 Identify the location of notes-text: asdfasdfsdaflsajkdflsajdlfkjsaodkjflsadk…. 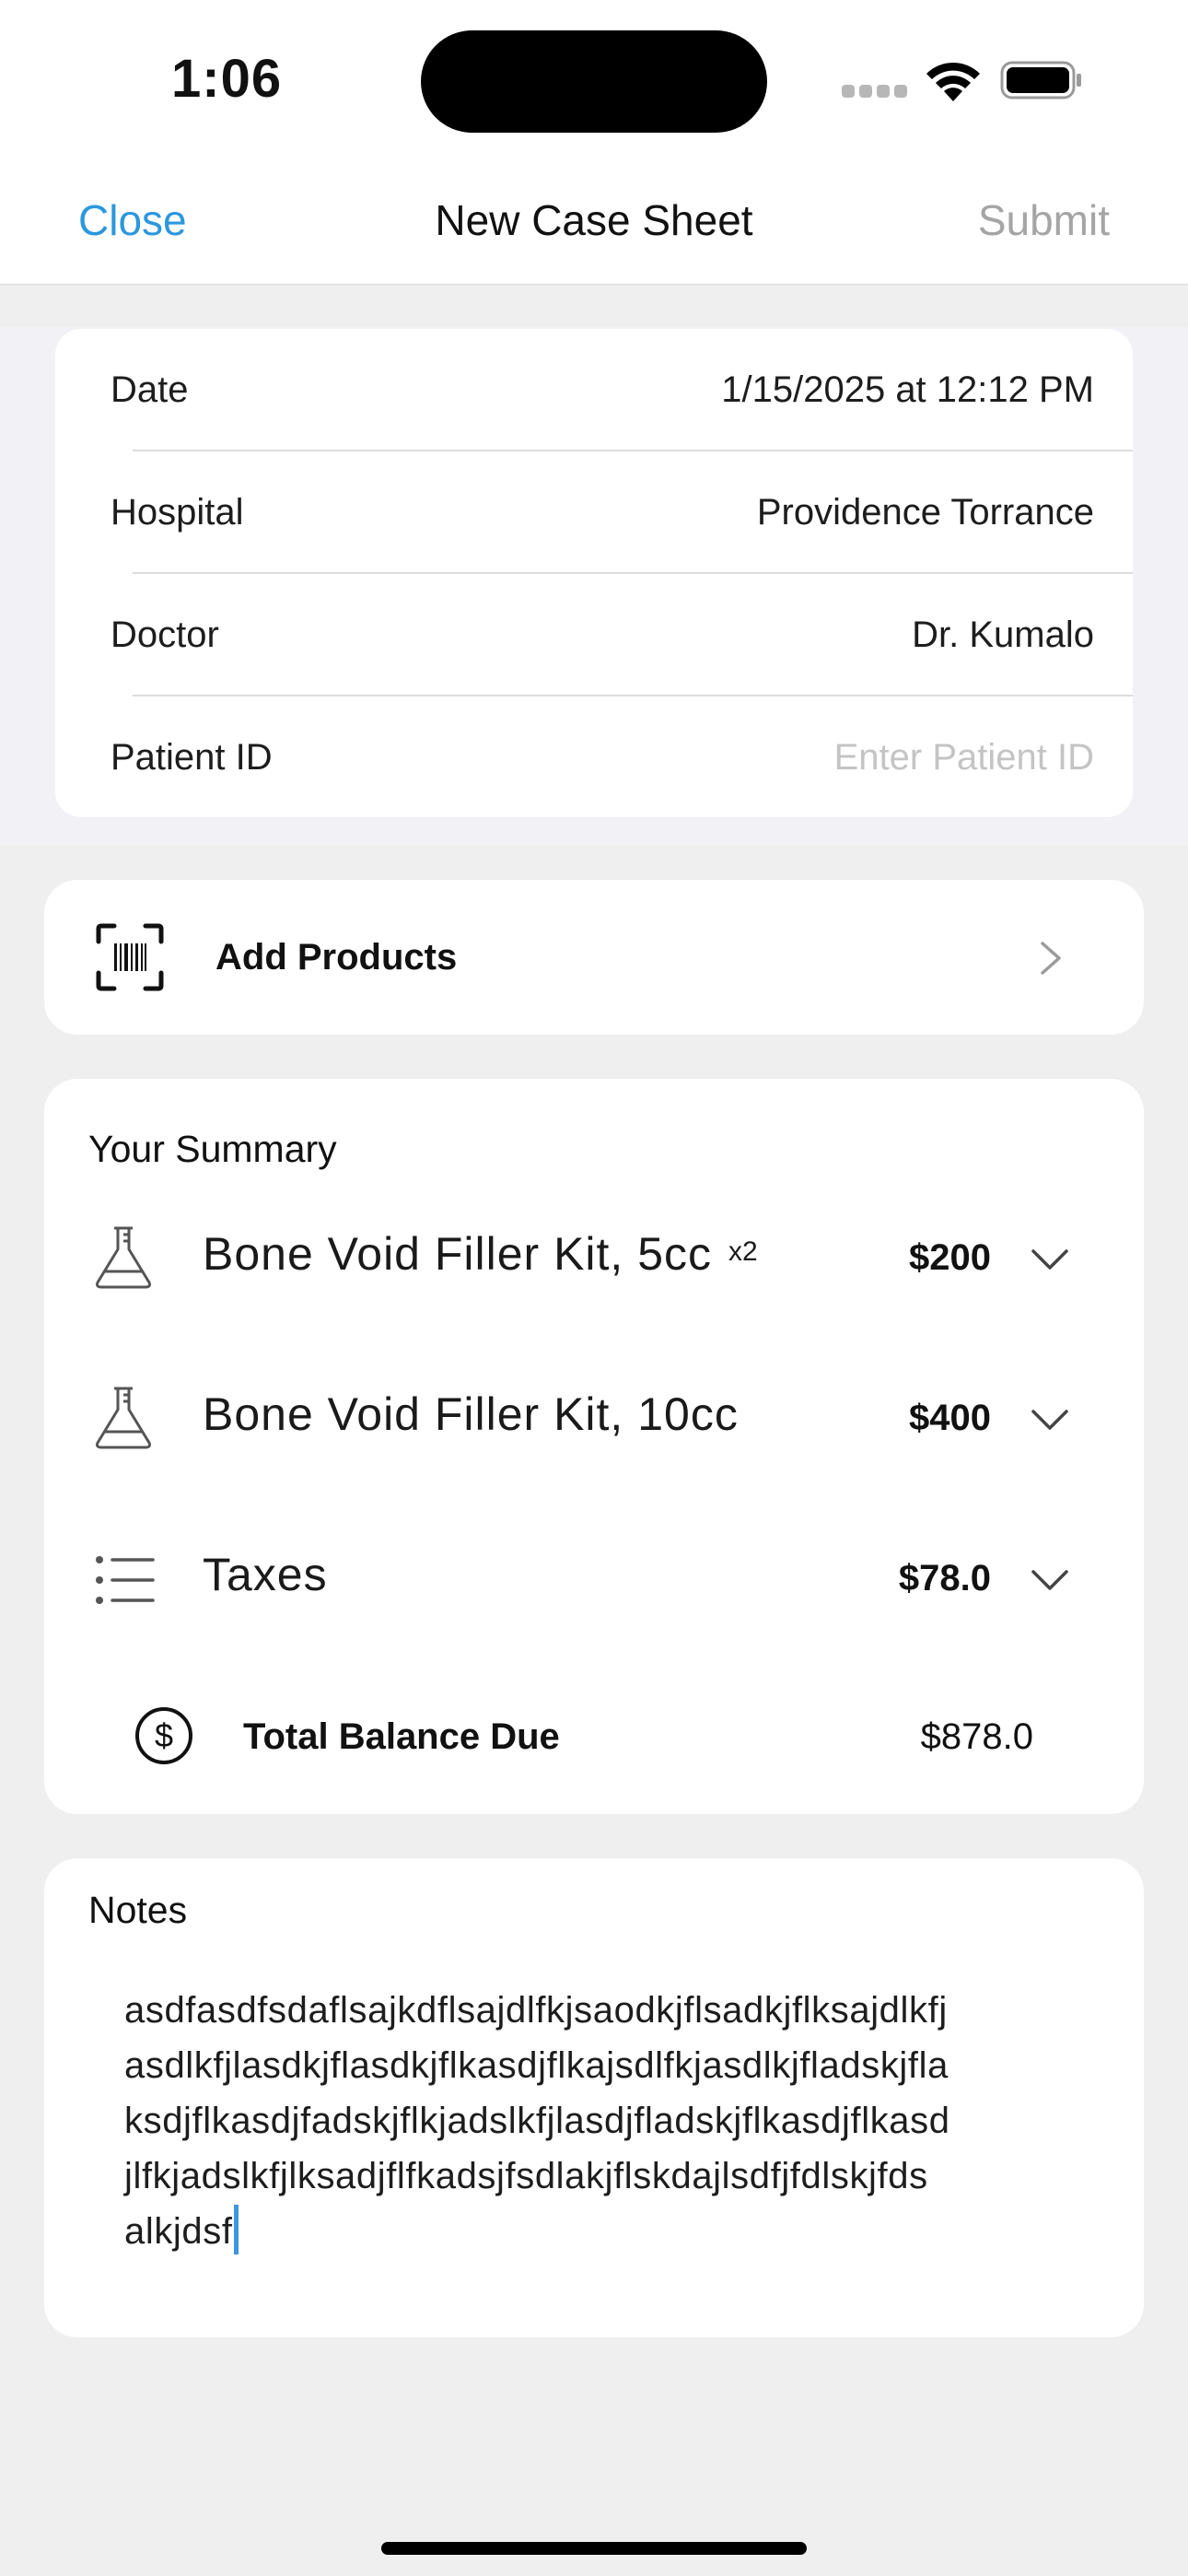
(537, 2121).